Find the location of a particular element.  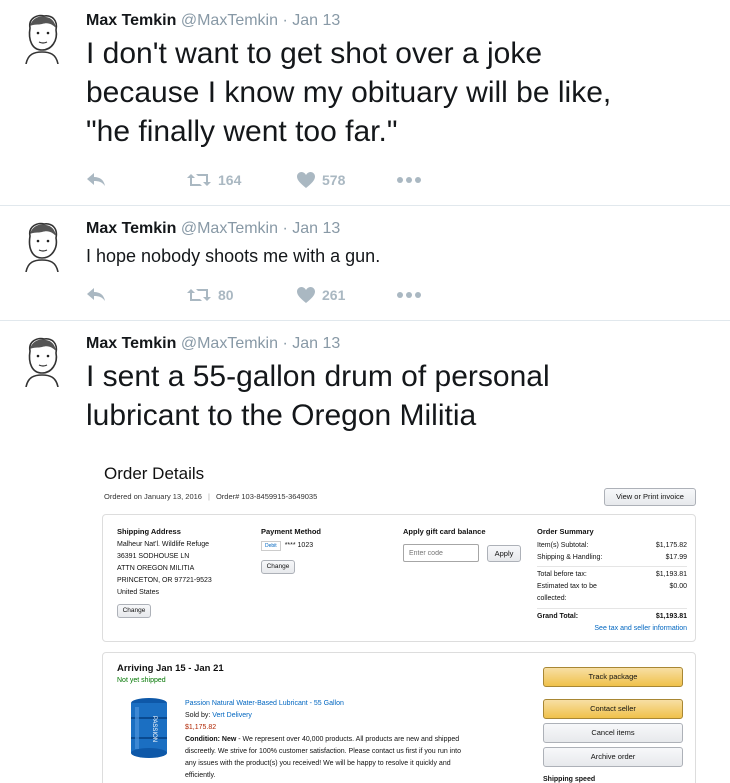

grand-total-value: $1,193.81 is located at coordinates (671, 616).